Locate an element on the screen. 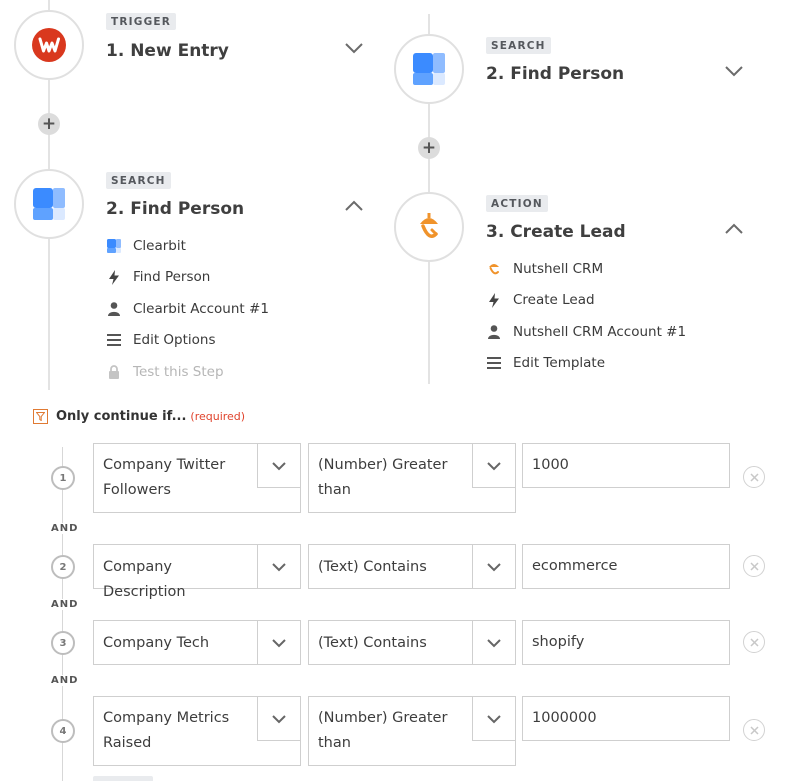 The image size is (793, 781). condition-2-operator-value: (Text) Contains is located at coordinates (372, 567).